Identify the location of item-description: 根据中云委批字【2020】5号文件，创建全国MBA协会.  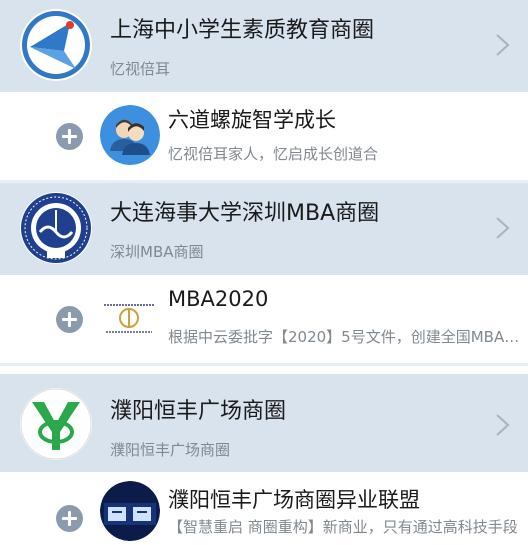
(348, 337).